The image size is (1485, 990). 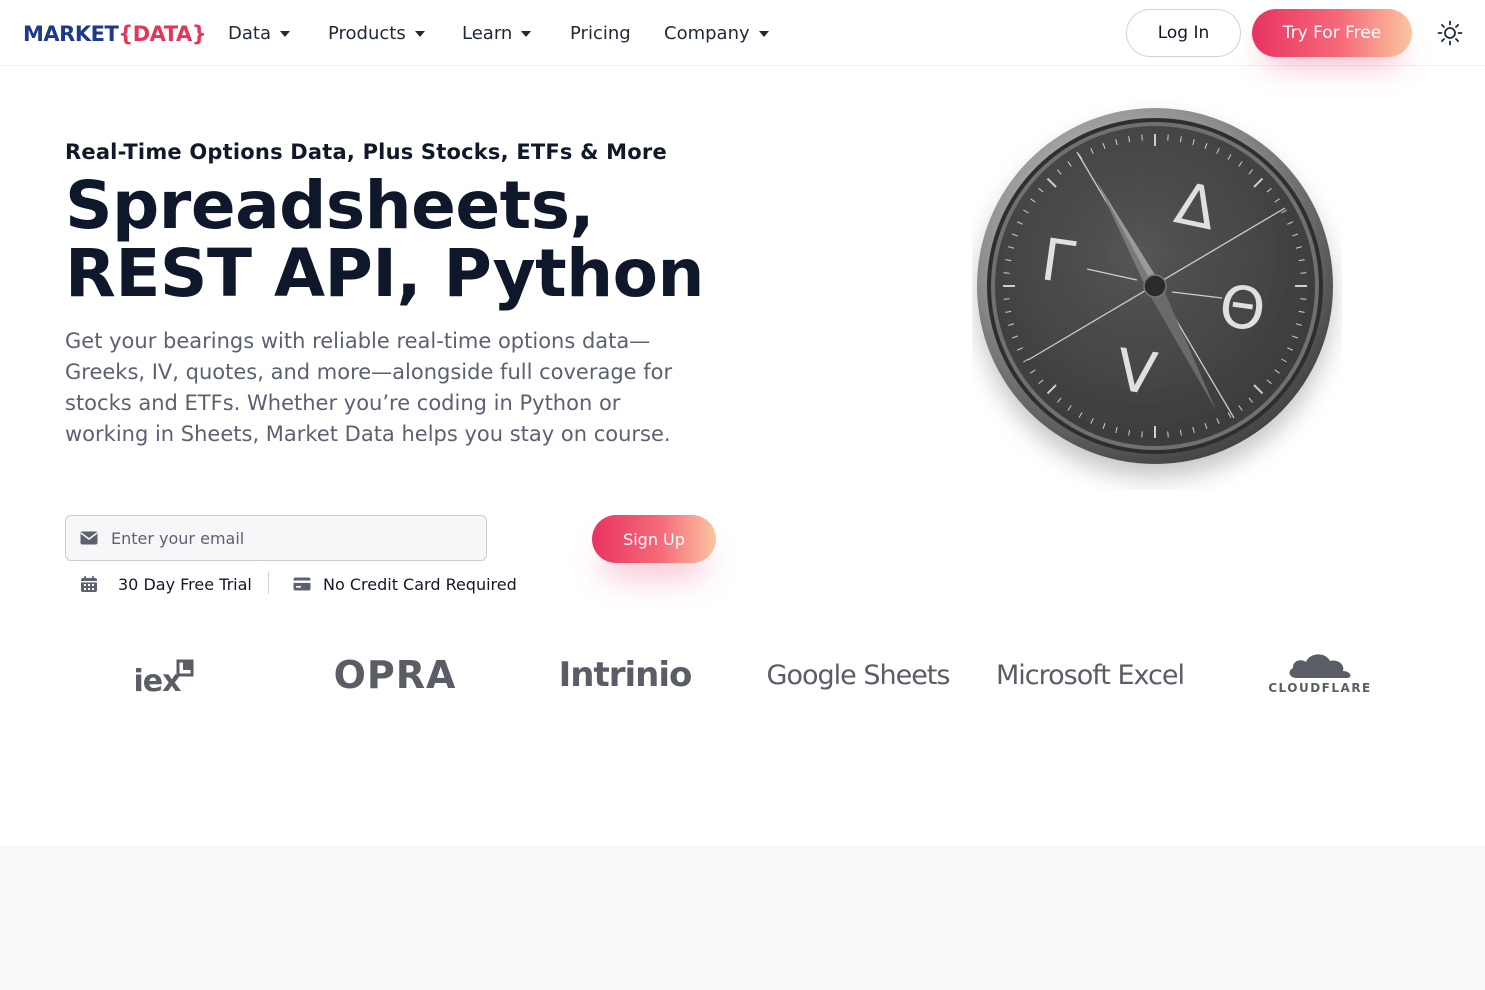 I want to click on credit-card-icon, so click(x=302, y=584).